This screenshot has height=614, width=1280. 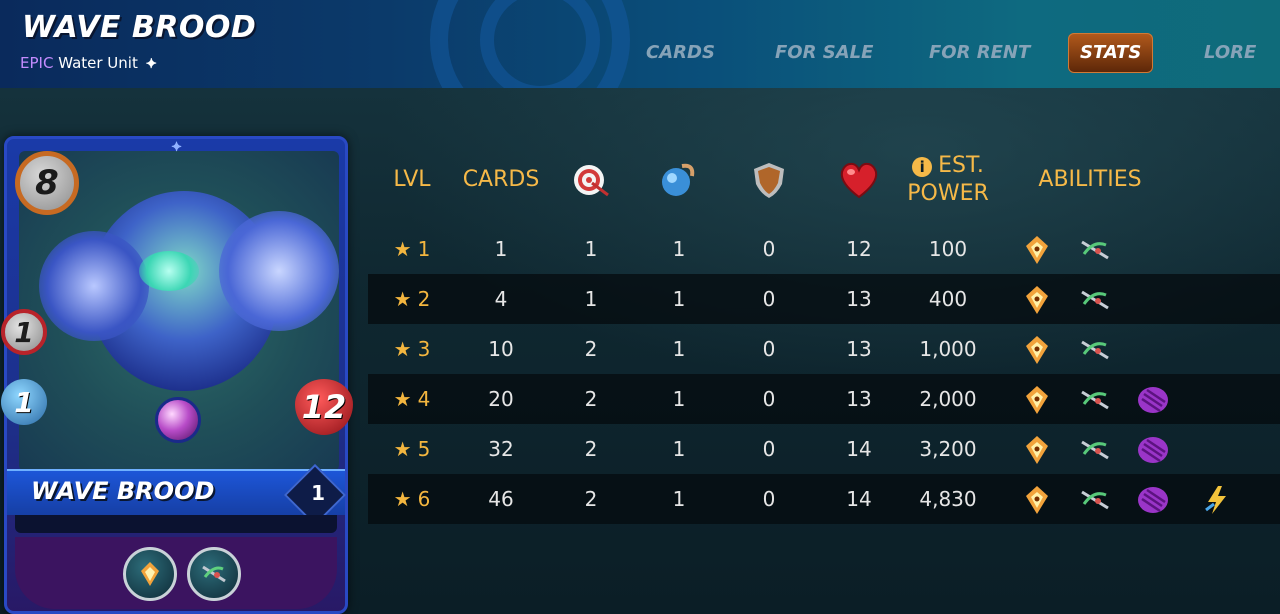 I want to click on level-cell: ★ 5, so click(x=412, y=449).